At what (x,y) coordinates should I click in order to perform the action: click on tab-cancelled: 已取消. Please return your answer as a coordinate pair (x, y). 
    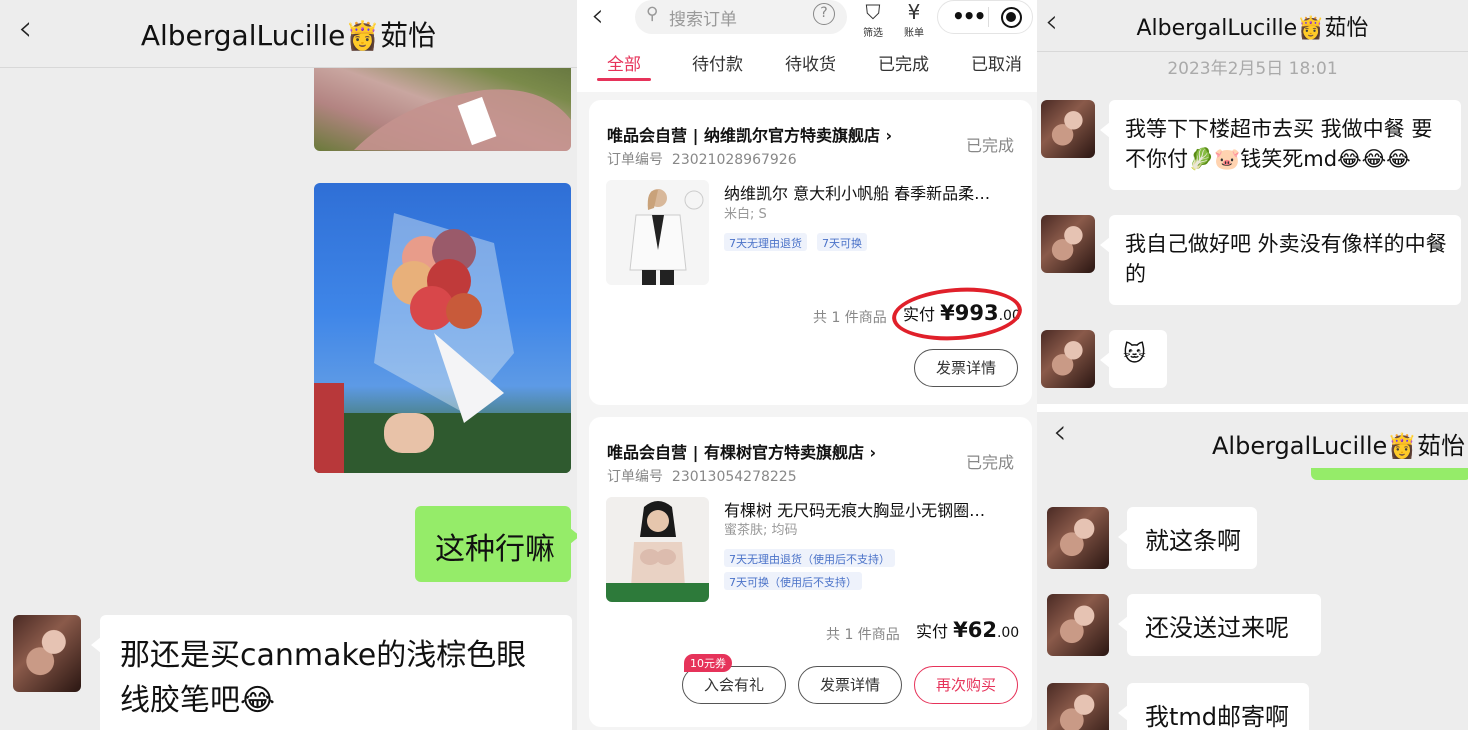
    Looking at the image, I should click on (996, 62).